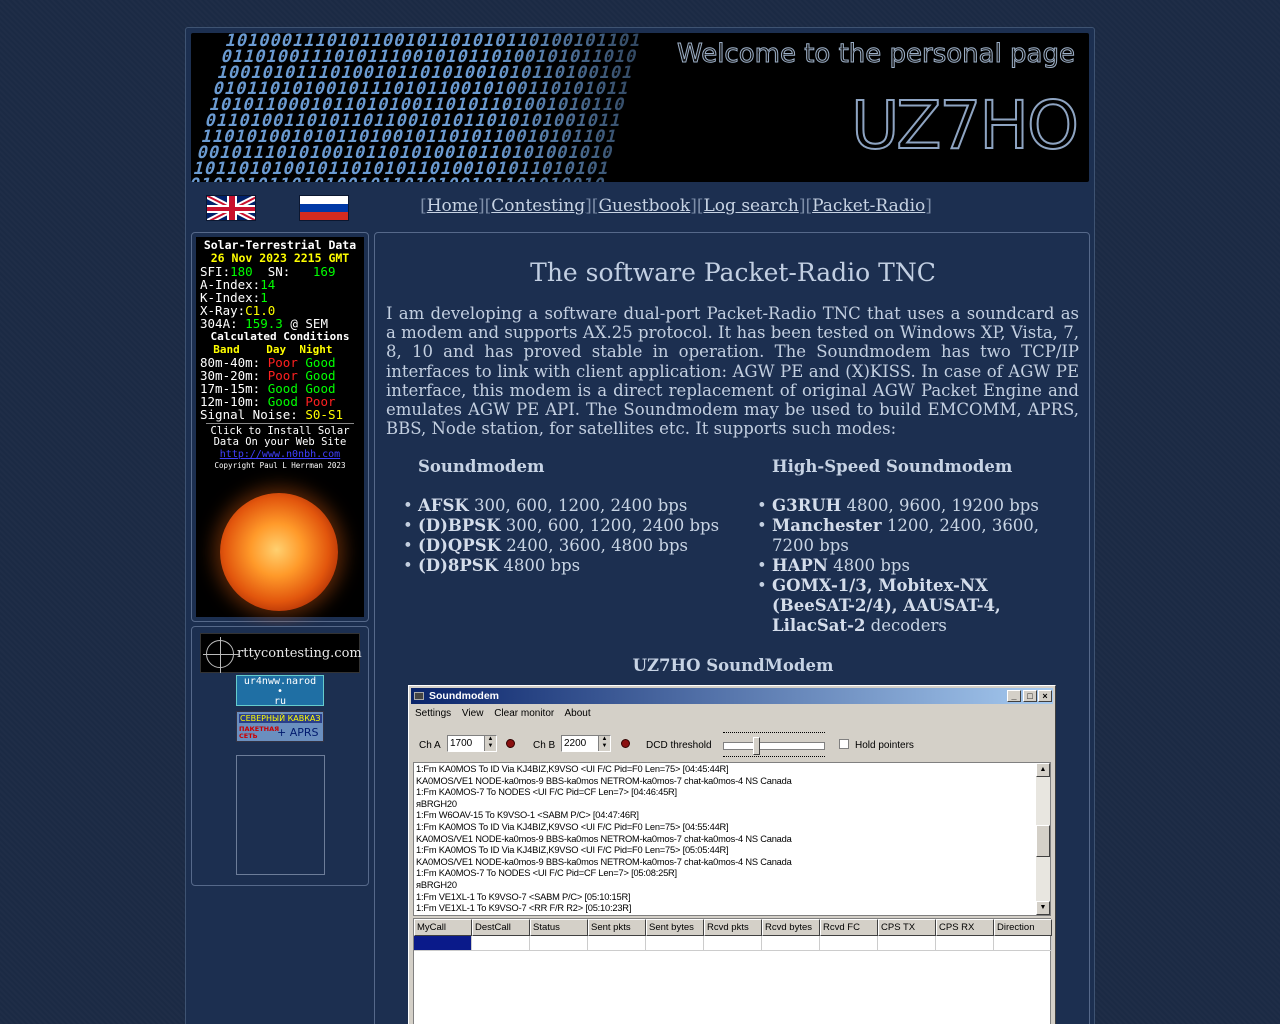  I want to click on nav-contesting: Contesting, so click(538, 206).